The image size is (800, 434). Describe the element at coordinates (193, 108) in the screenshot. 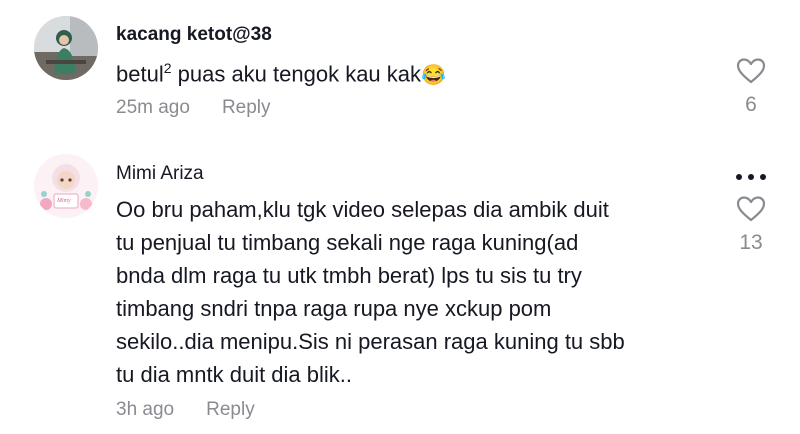

I see `comment-meta: 25m ago Reply` at that location.